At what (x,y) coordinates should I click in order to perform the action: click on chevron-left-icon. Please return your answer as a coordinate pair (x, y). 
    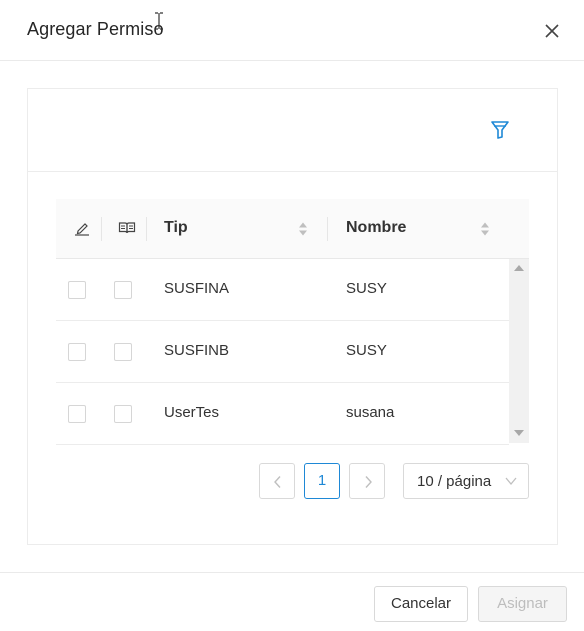
    Looking at the image, I should click on (277, 482).